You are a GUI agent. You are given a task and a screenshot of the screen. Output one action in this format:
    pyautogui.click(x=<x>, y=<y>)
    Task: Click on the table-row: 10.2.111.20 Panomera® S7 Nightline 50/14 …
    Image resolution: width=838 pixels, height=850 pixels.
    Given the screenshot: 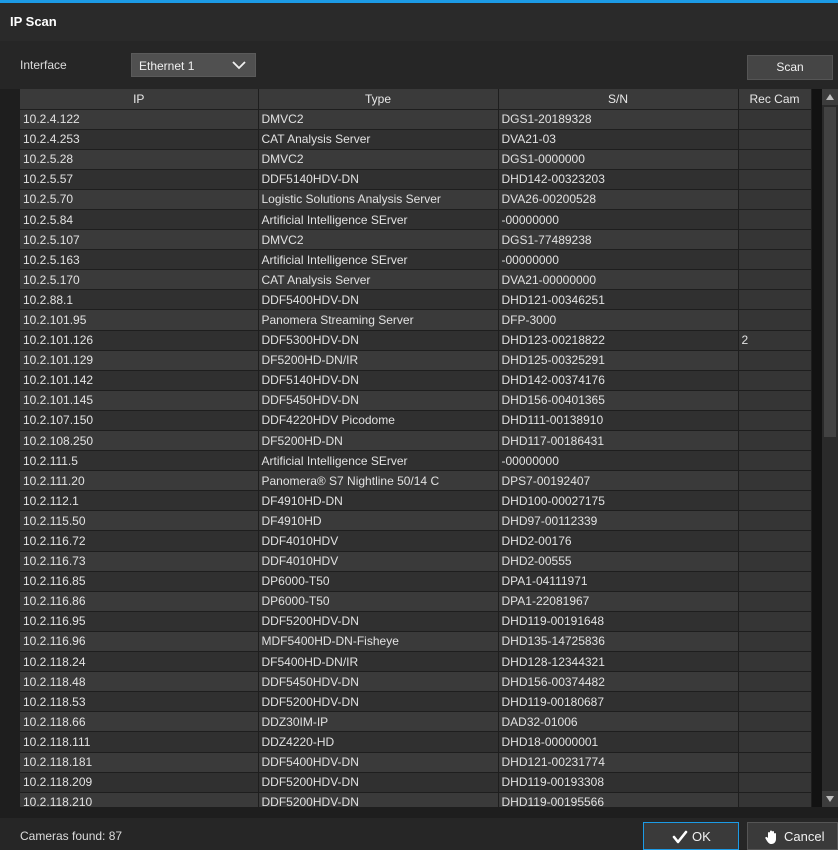 What is the action you would take?
    pyautogui.click(x=416, y=481)
    